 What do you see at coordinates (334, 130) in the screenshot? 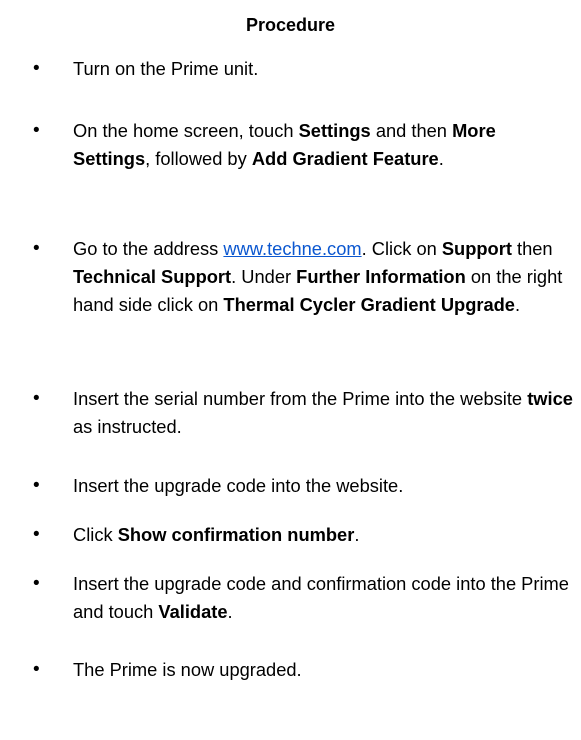
I see `emphasis-text: Settings` at bounding box center [334, 130].